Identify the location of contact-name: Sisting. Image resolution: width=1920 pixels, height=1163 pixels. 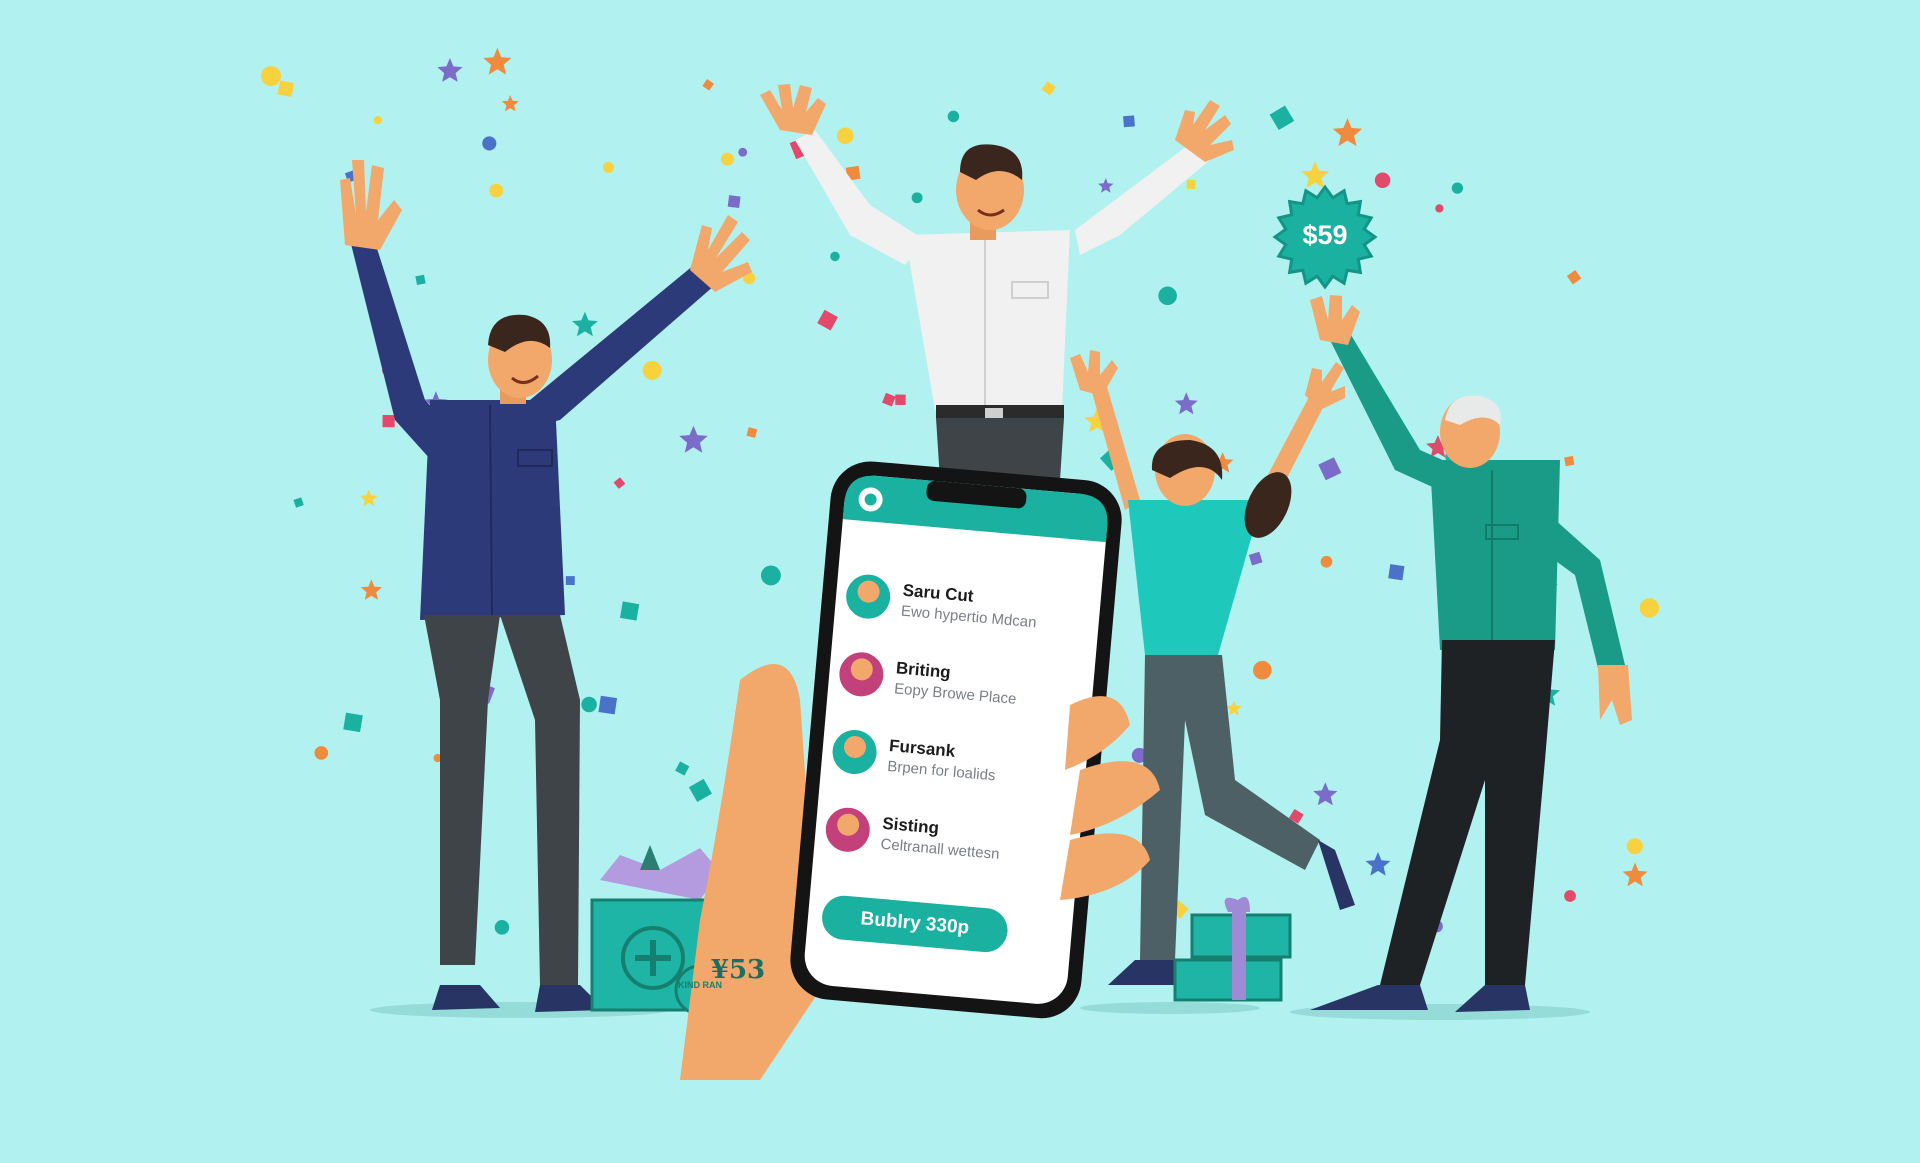
(910, 825).